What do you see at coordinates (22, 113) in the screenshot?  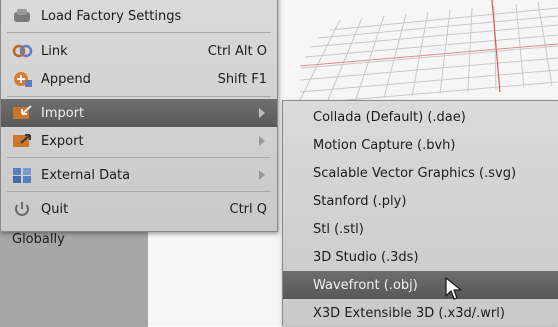 I see `import-icon` at bounding box center [22, 113].